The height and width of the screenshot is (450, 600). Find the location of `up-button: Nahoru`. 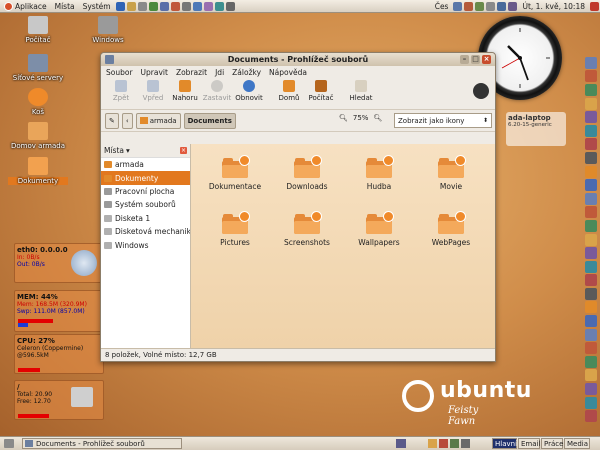

up-button: Nahoru is located at coordinates (185, 90).